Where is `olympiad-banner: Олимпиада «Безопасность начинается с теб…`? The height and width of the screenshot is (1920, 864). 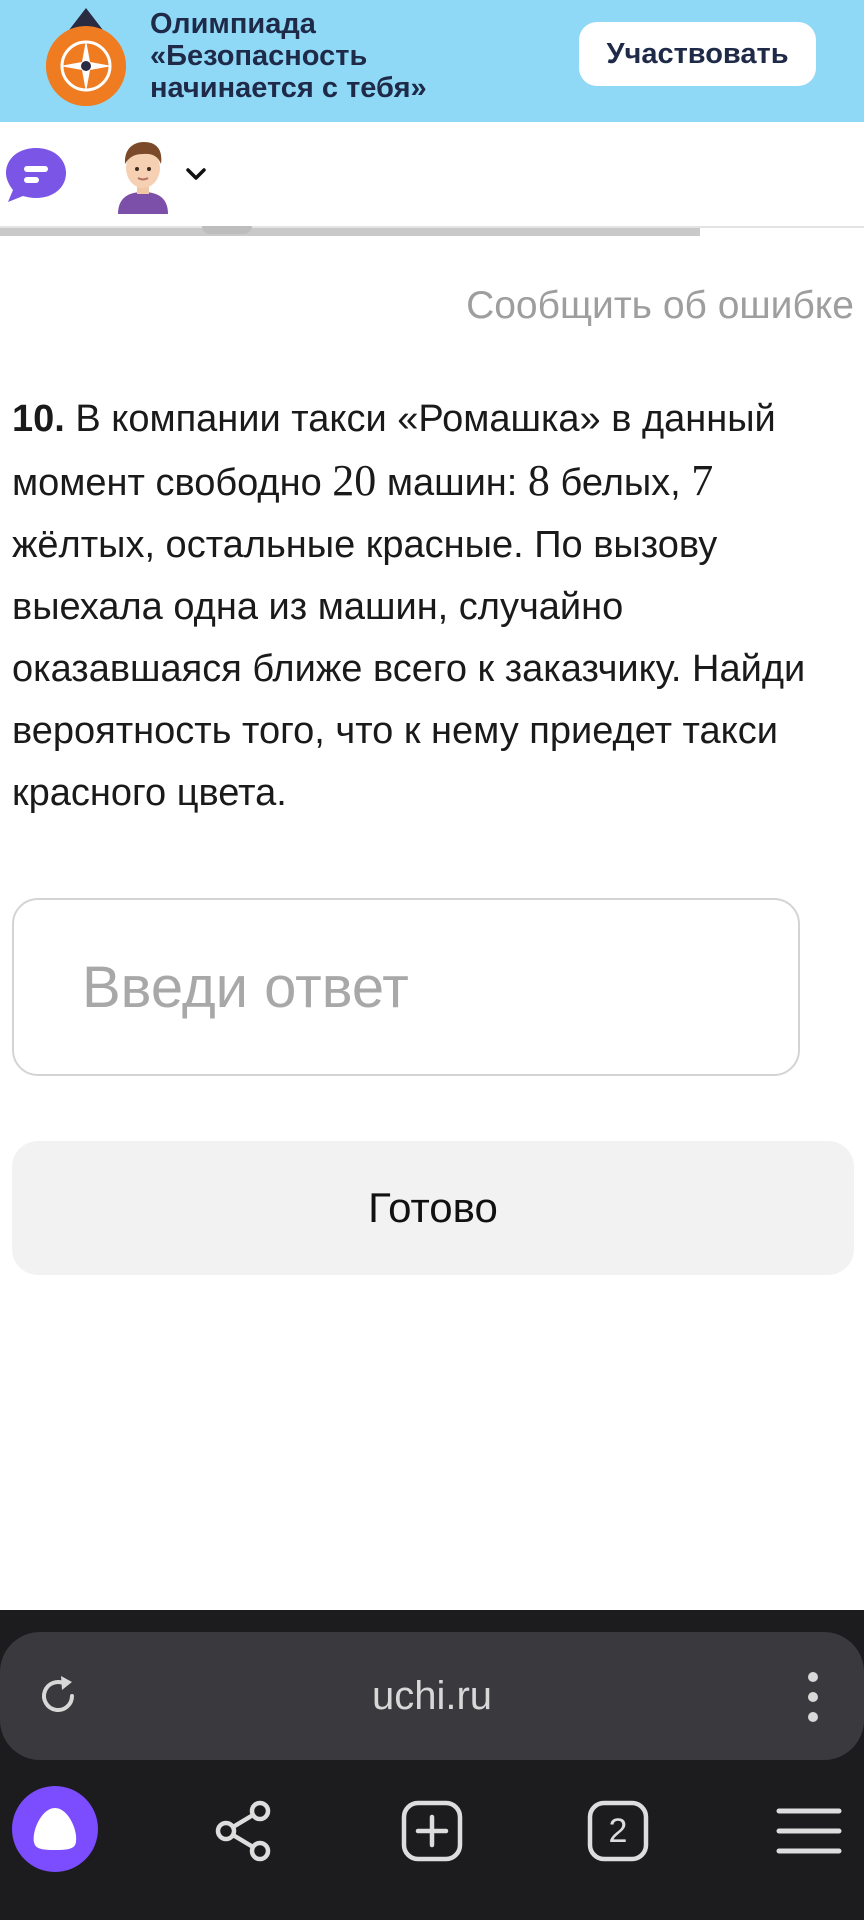
olympiad-banner: Олимпиада «Безопасность начинается с теб… is located at coordinates (432, 61).